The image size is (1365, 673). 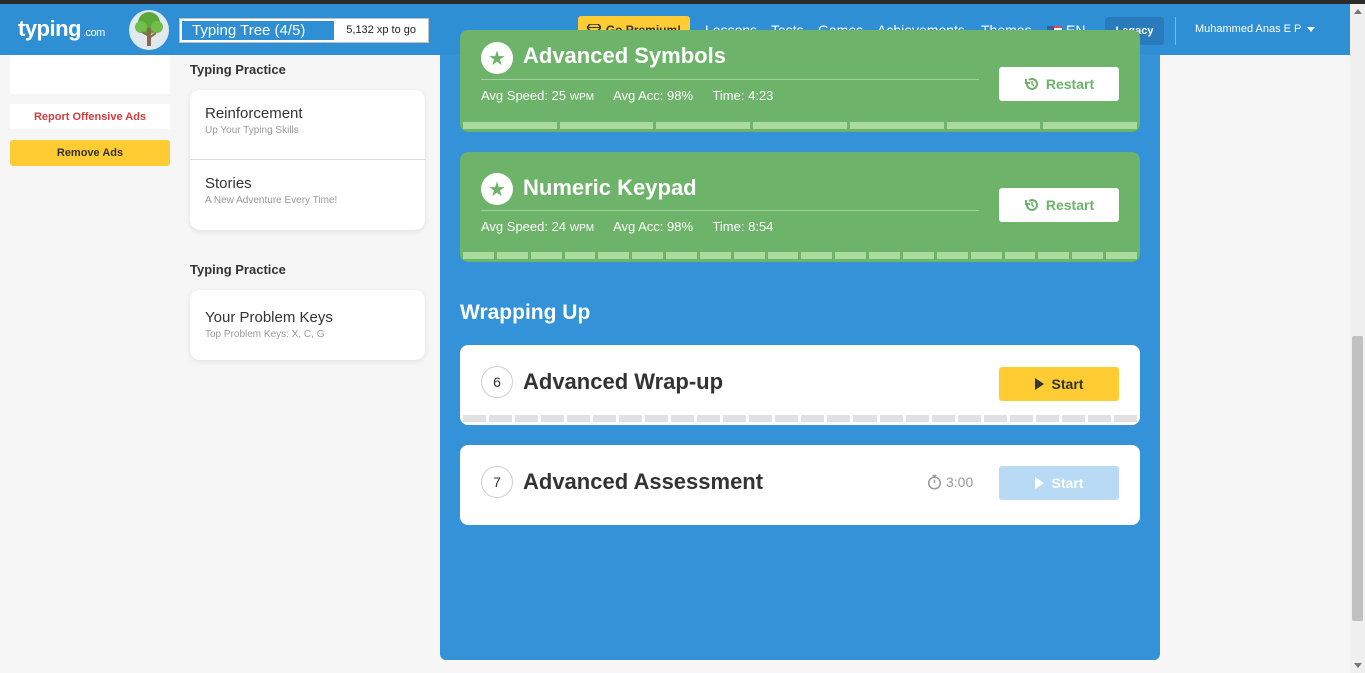 What do you see at coordinates (269, 317) in the screenshot?
I see `practice-item-title: Your Problem Keys` at bounding box center [269, 317].